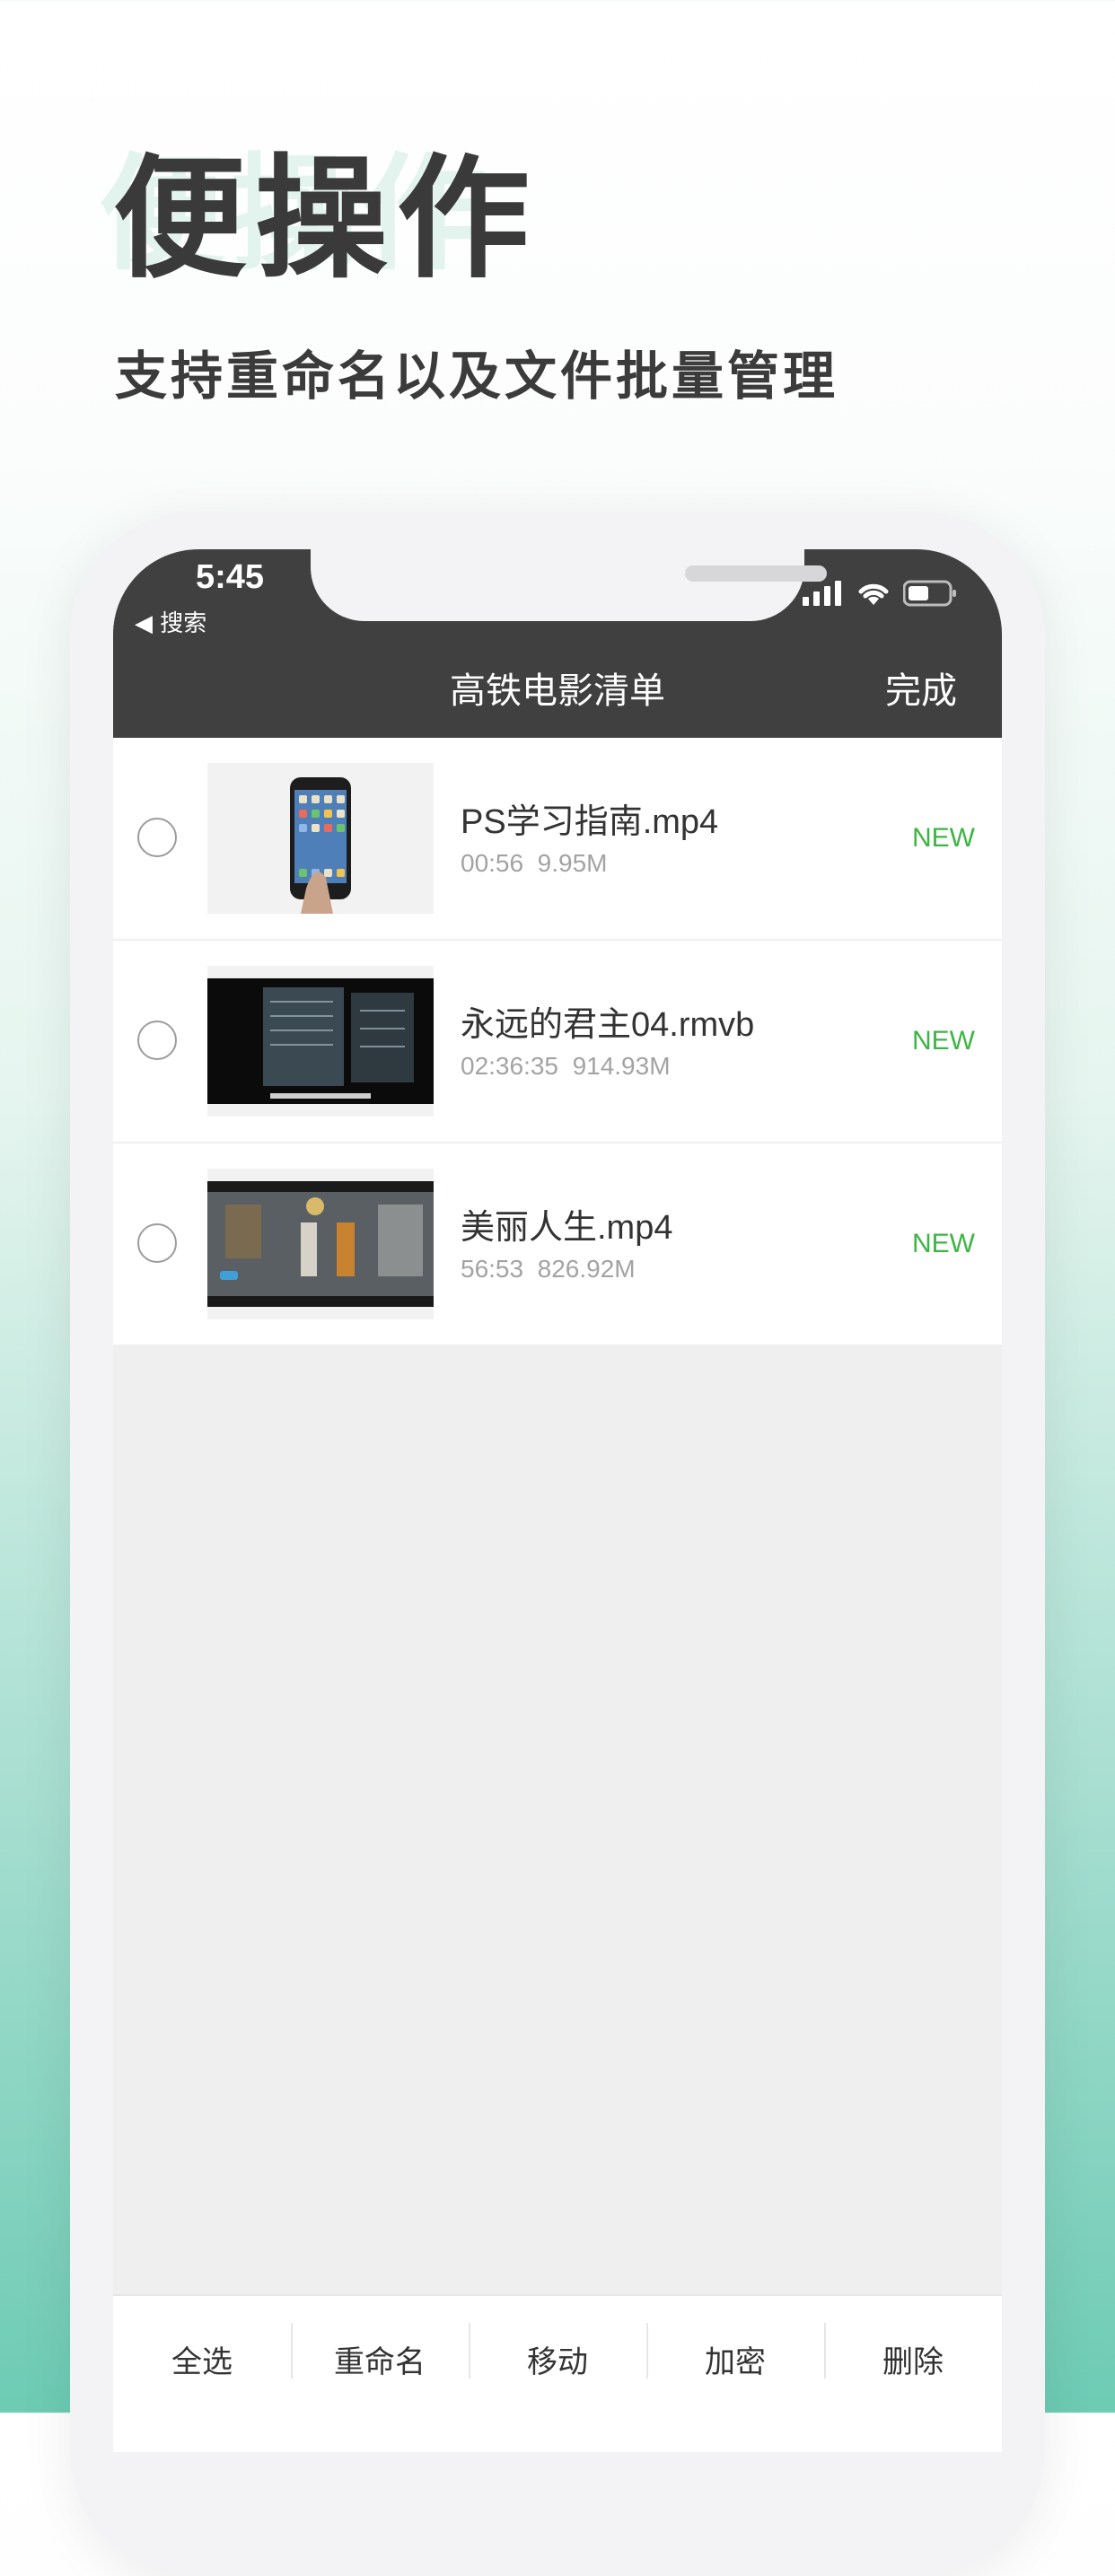 The height and width of the screenshot is (2576, 1115). Describe the element at coordinates (929, 593) in the screenshot. I see `battery-icon` at that location.